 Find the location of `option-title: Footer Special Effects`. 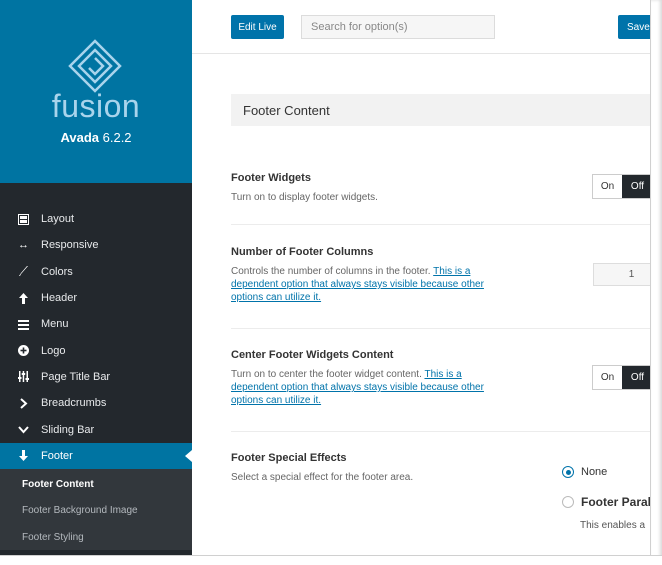

option-title: Footer Special Effects is located at coordinates (289, 458).